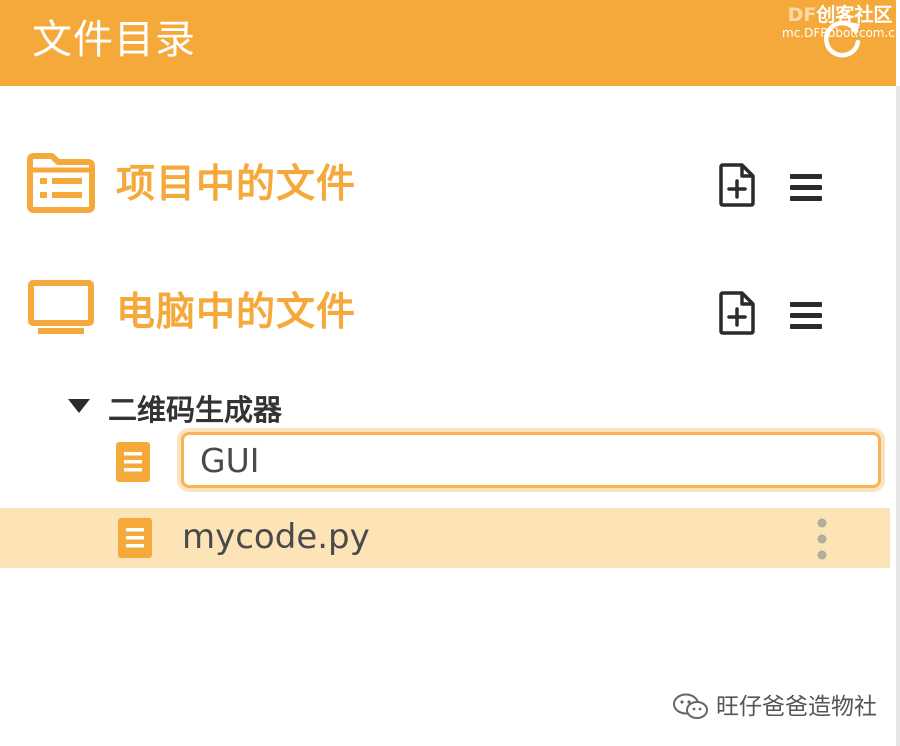 This screenshot has height=746, width=900. I want to click on caret-down-icon, so click(79, 406).